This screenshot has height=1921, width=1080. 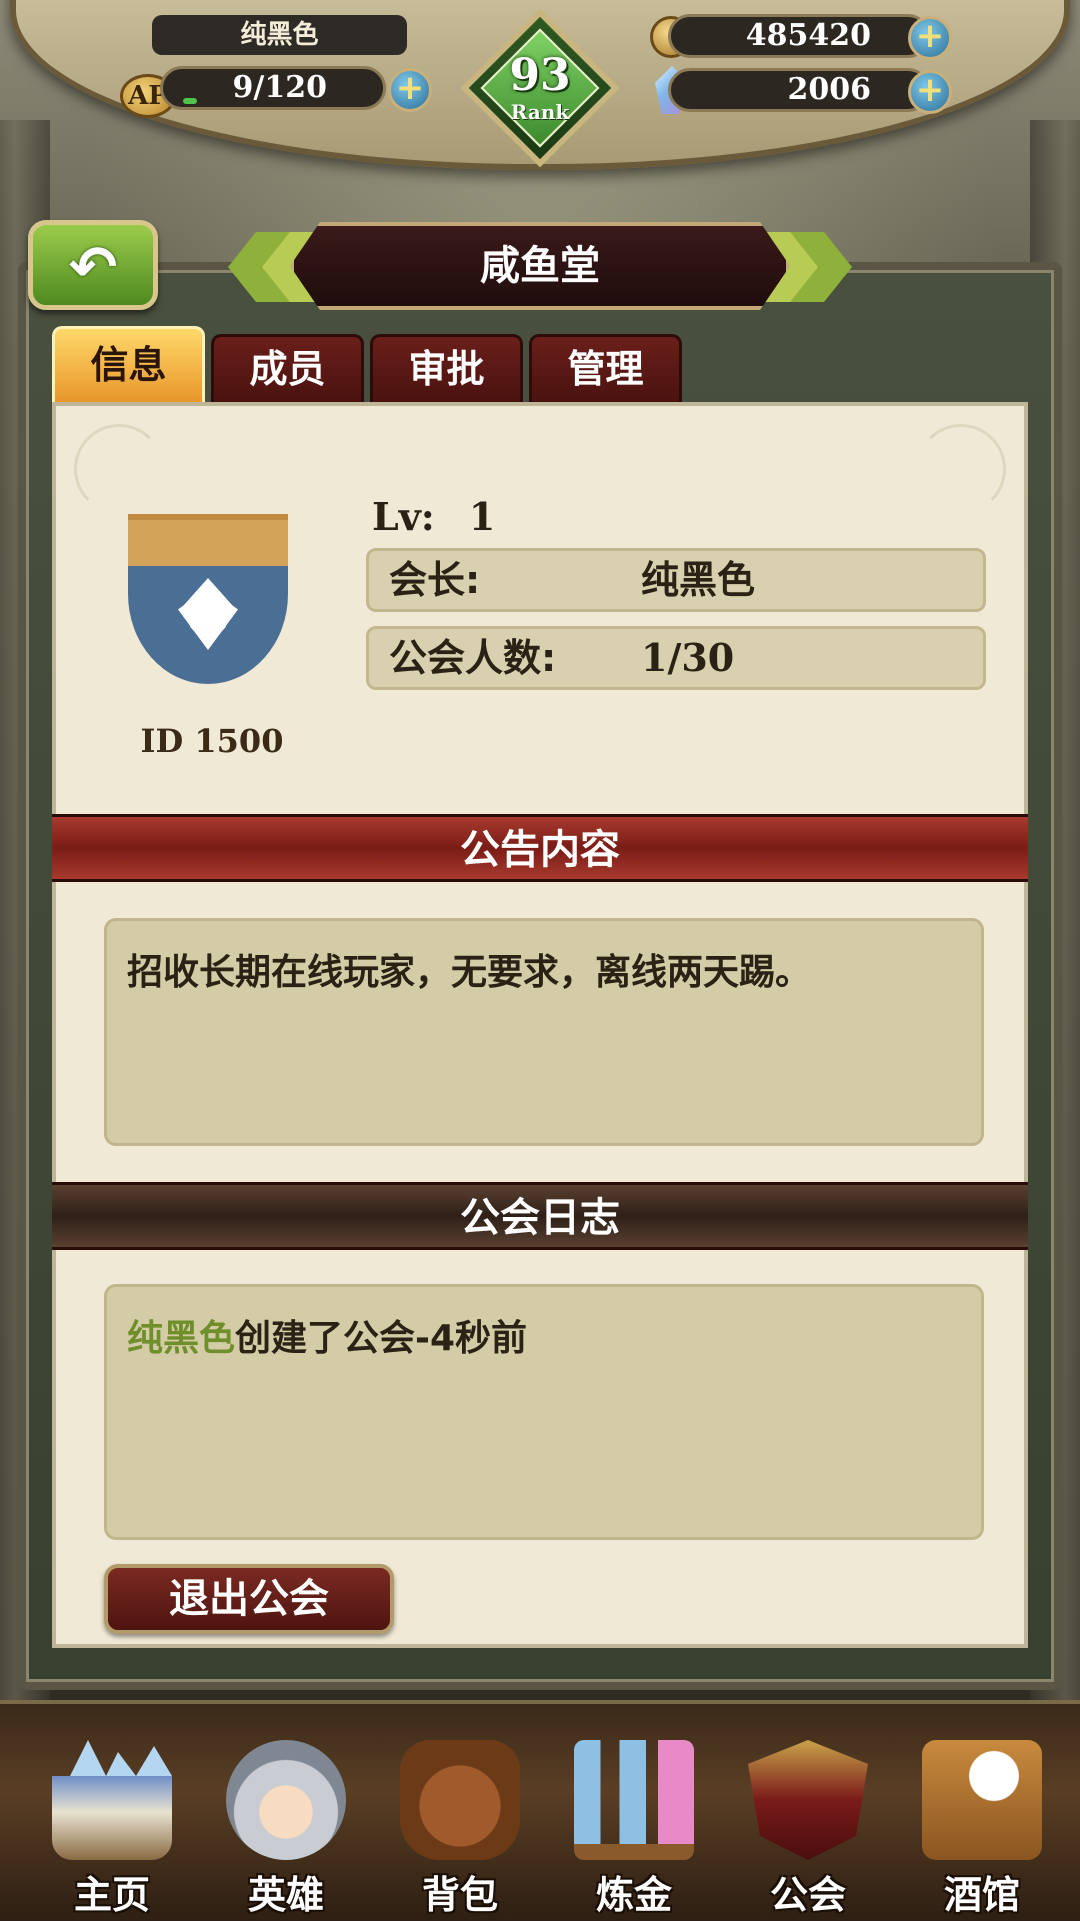 What do you see at coordinates (473, 658) in the screenshot?
I see `members-label: 公会人数:` at bounding box center [473, 658].